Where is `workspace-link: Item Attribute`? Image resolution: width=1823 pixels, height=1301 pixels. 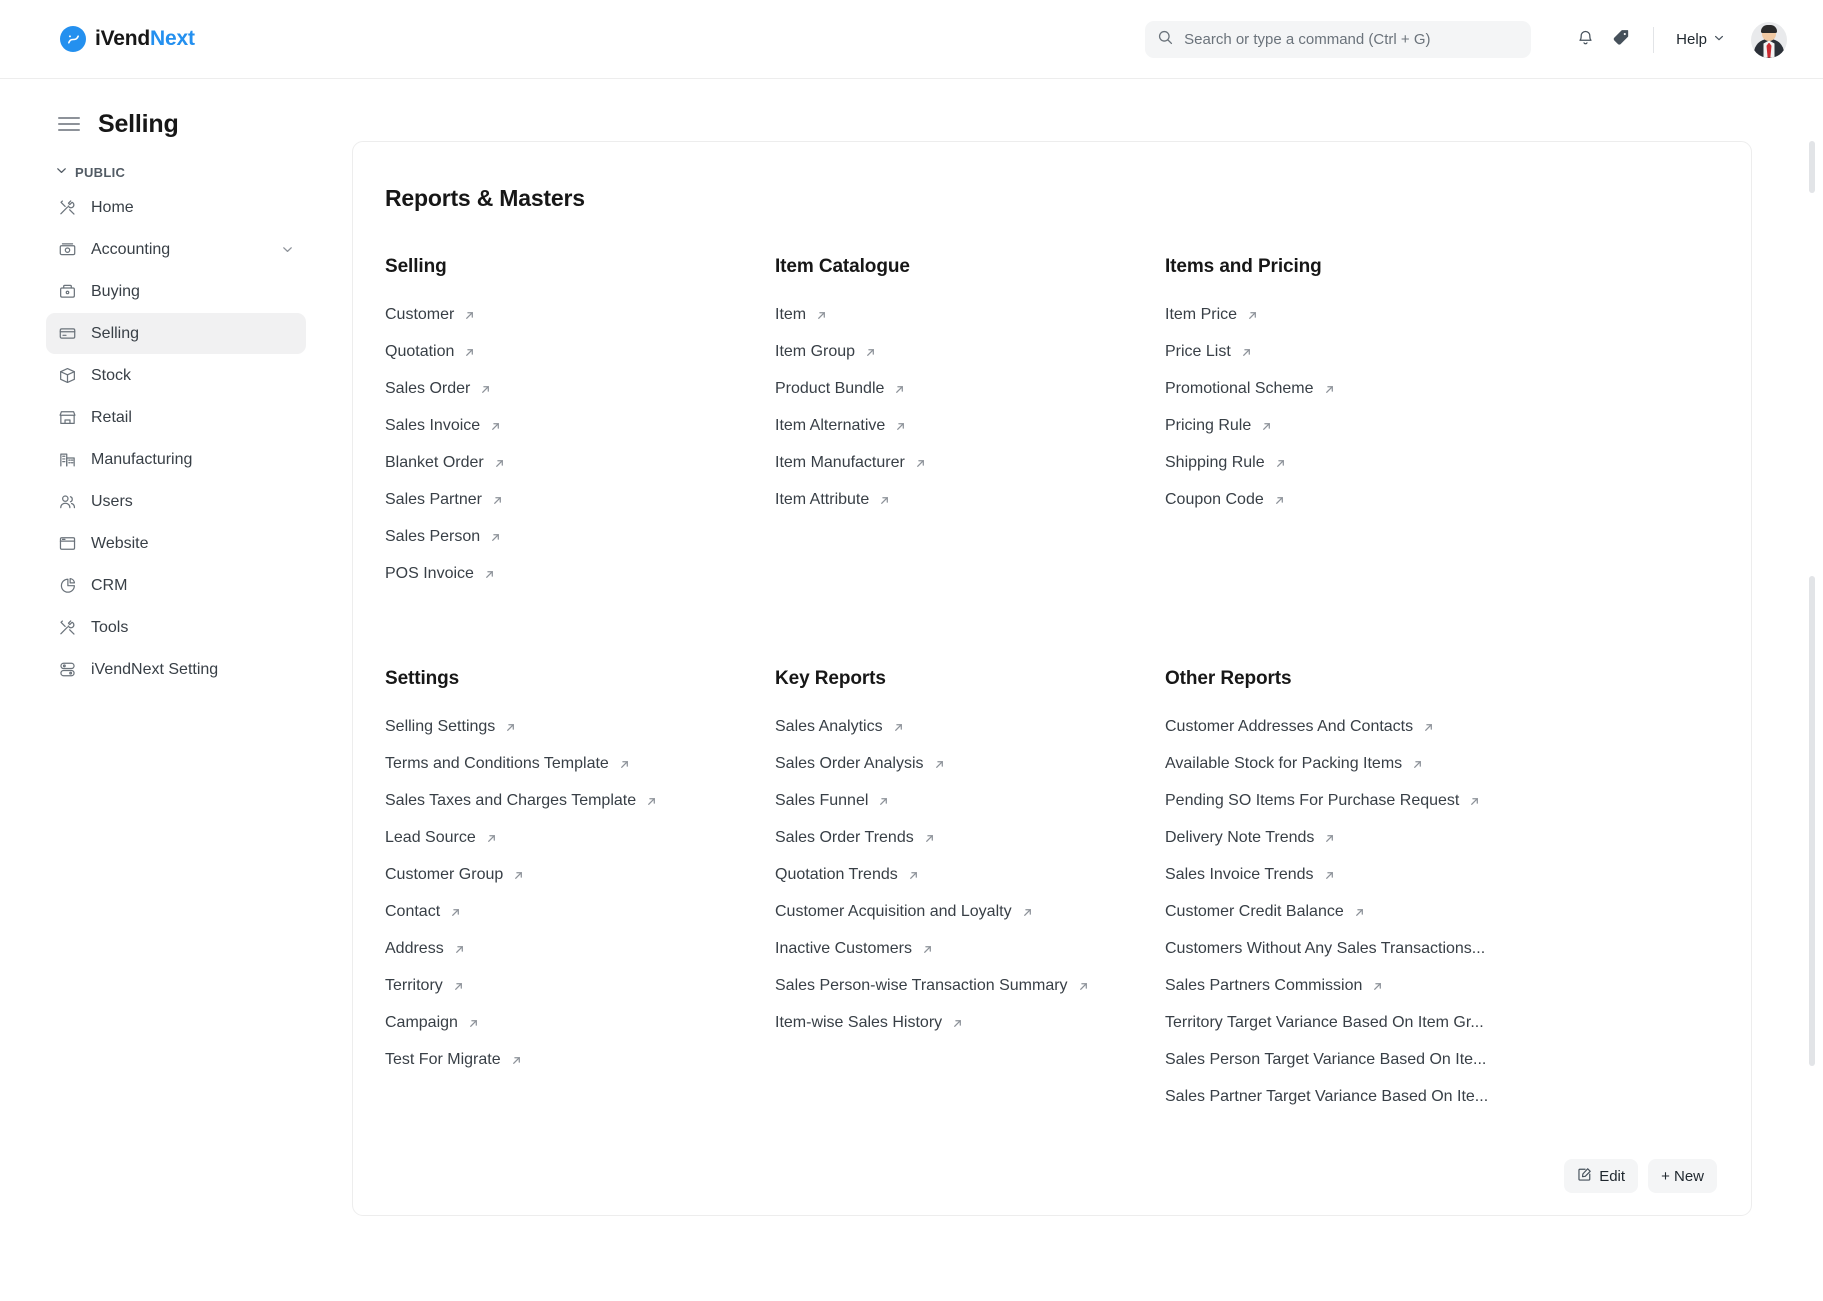
workspace-link: Item Attribute is located at coordinates (833, 500).